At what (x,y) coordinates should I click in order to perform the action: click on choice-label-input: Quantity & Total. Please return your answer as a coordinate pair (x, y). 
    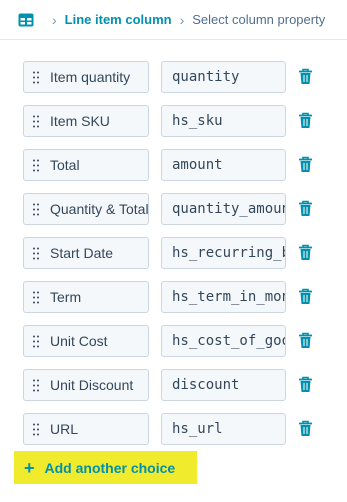
    Looking at the image, I should click on (86, 209).